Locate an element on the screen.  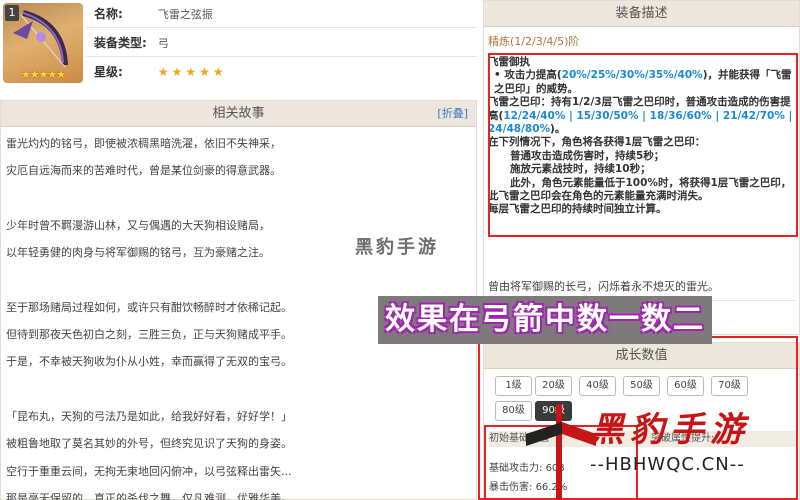
story-line: 被粗鲁地取了莫名其妙的外号，但终究见识了天狗的身姿。 is located at coordinates (149, 444).